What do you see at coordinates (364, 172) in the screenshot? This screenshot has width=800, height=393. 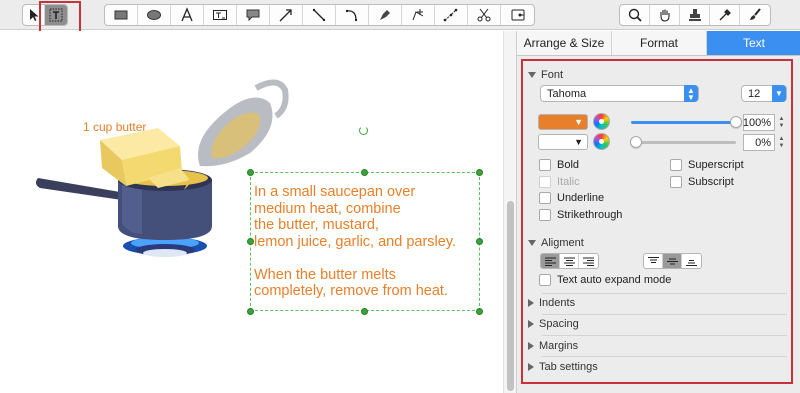 I see `resize-handle-top` at bounding box center [364, 172].